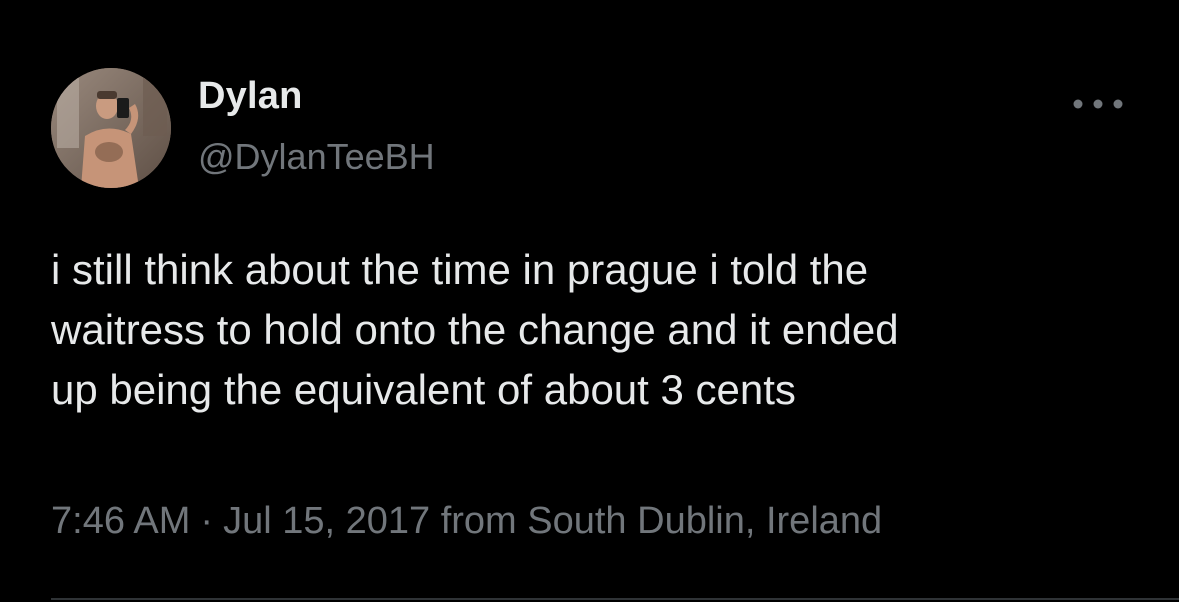  I want to click on more-options-button, so click(1098, 104).